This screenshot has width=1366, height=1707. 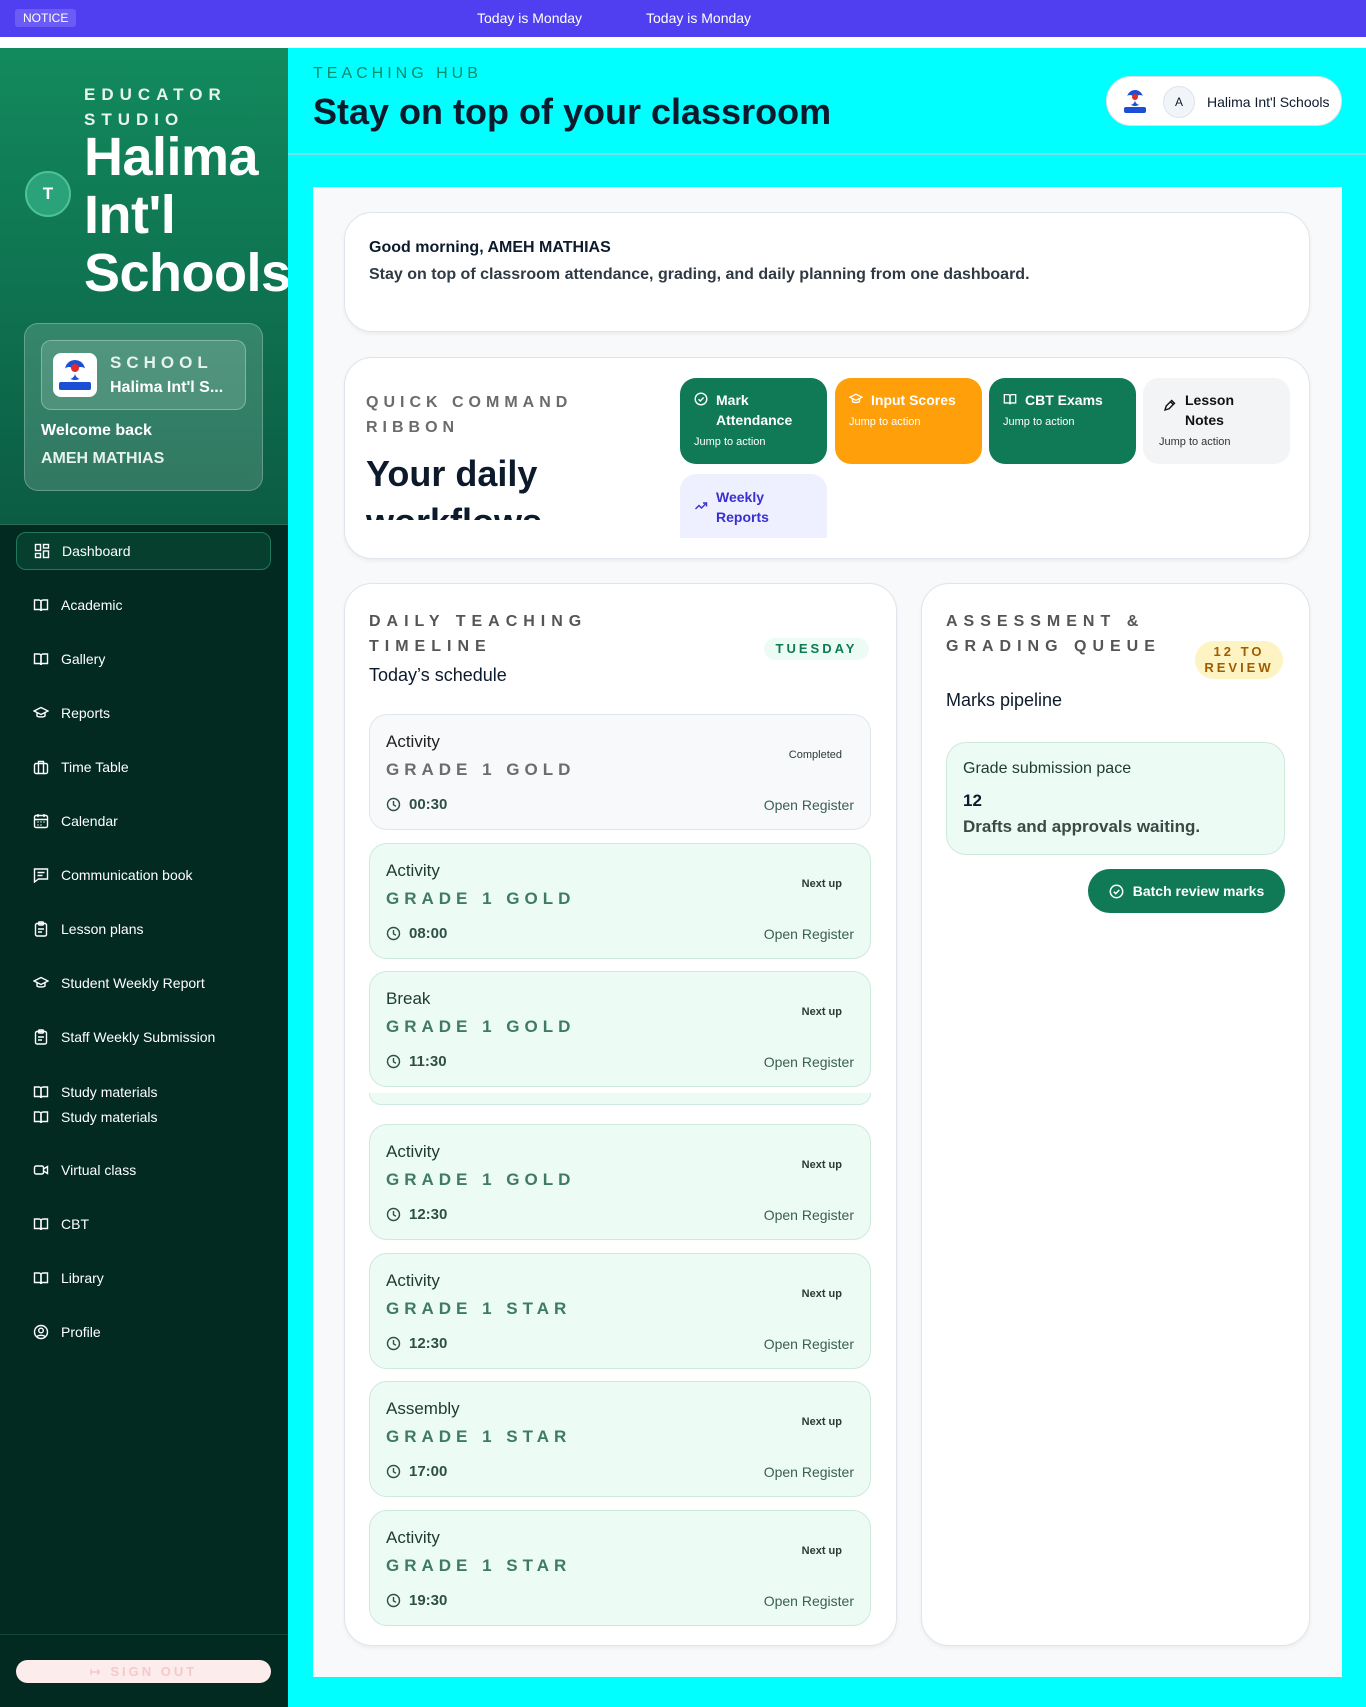 I want to click on pace-text: Drafts and approvals waiting., so click(x=1082, y=826).